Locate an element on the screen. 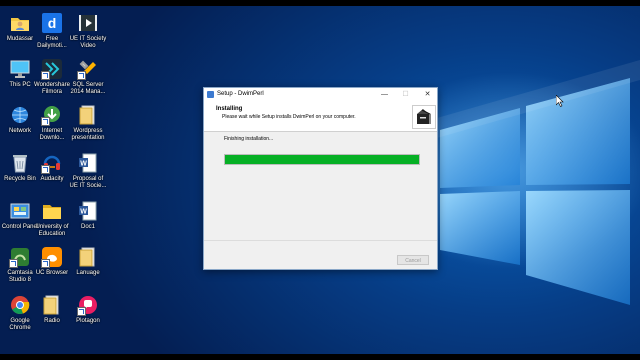 The width and height of the screenshot is (640, 360). plotagon-icon is located at coordinates (88, 305).